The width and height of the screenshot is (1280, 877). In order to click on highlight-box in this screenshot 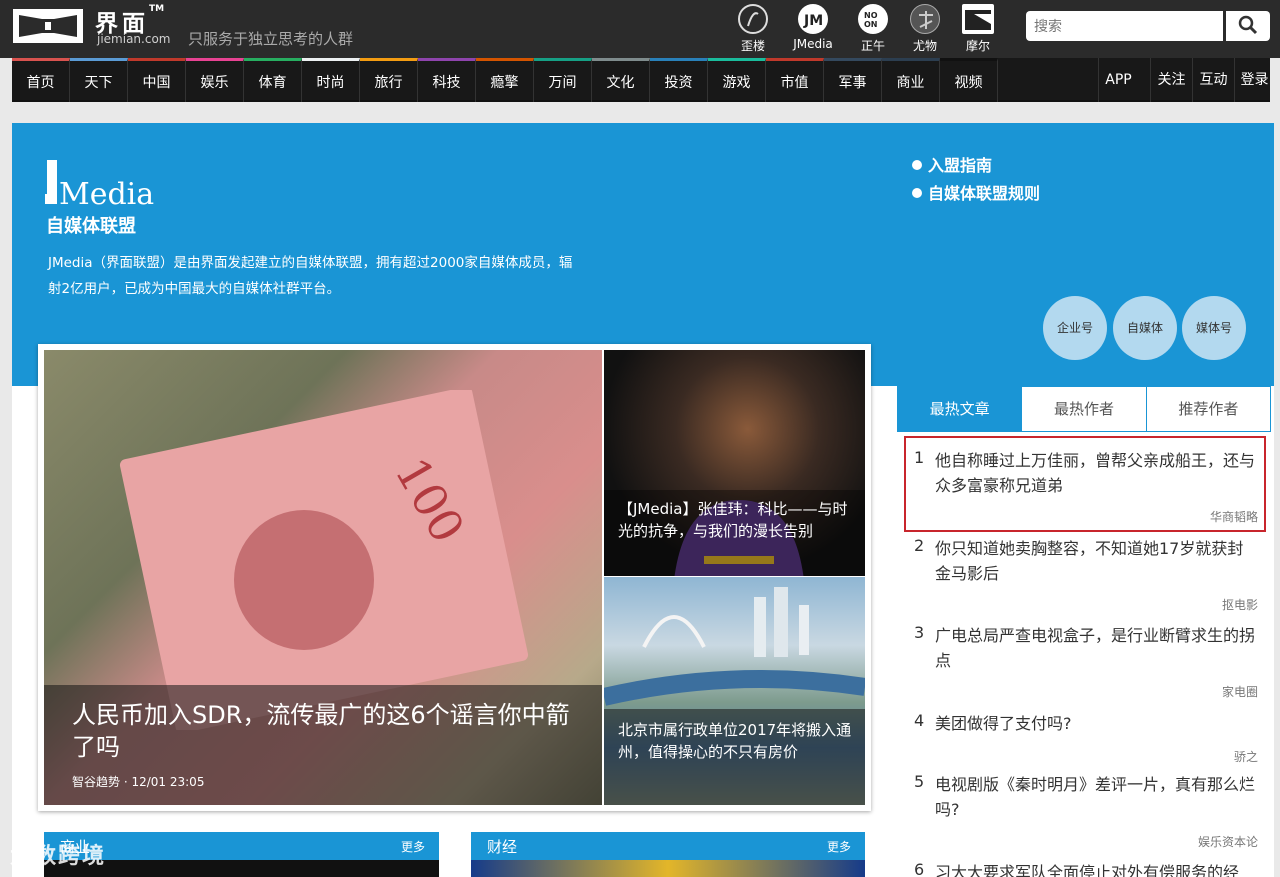, I will do `click(1085, 484)`.